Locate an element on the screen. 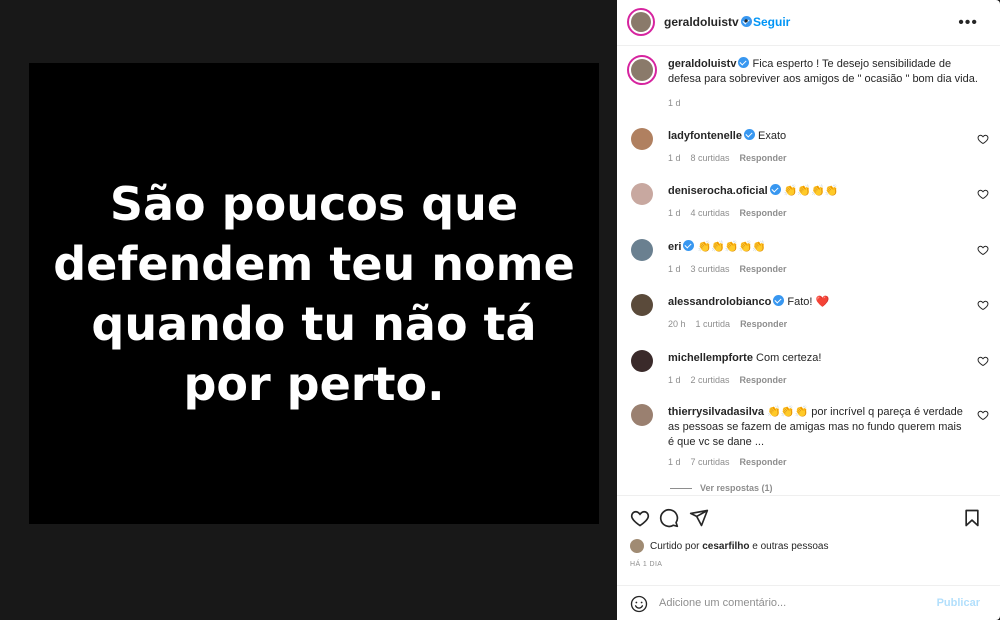 This screenshot has width=1000, height=620. view-replies-label: Ver respostas (1) is located at coordinates (736, 488).